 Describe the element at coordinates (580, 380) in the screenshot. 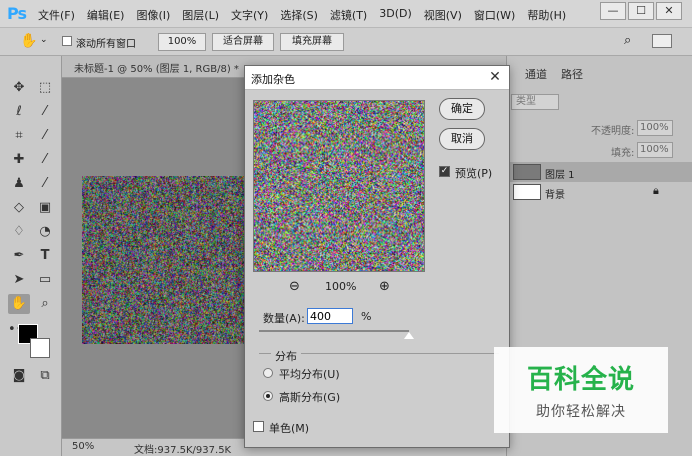

I see `watermark-title: 百科全说` at that location.